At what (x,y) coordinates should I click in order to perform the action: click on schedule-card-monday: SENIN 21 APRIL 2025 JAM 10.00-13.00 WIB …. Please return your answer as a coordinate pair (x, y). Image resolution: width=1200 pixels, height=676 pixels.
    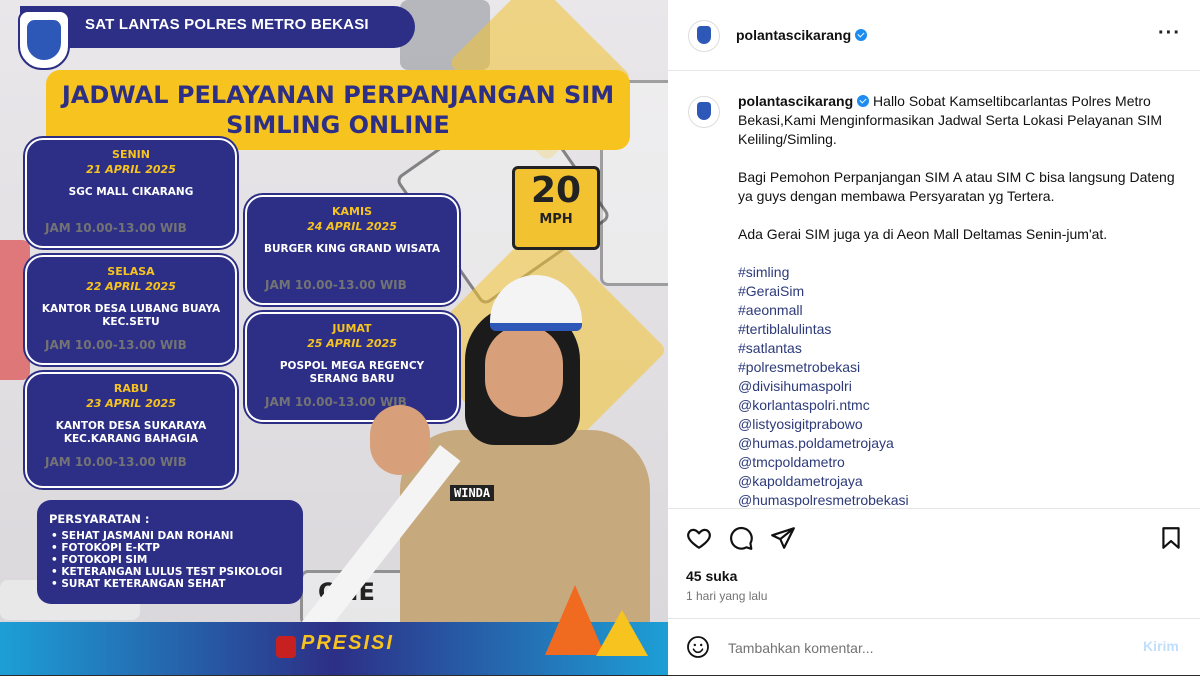
    Looking at the image, I should click on (131, 193).